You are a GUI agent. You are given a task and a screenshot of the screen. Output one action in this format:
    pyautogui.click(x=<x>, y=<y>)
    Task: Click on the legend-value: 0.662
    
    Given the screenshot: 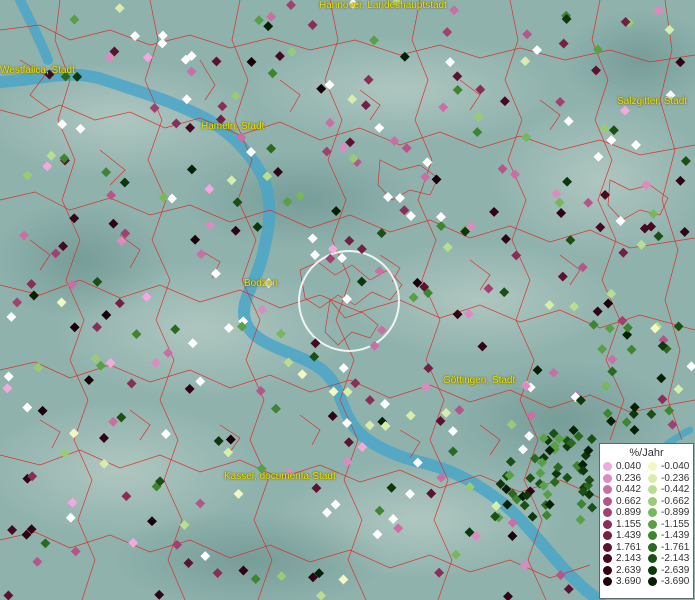 What is the action you would take?
    pyautogui.click(x=629, y=501)
    